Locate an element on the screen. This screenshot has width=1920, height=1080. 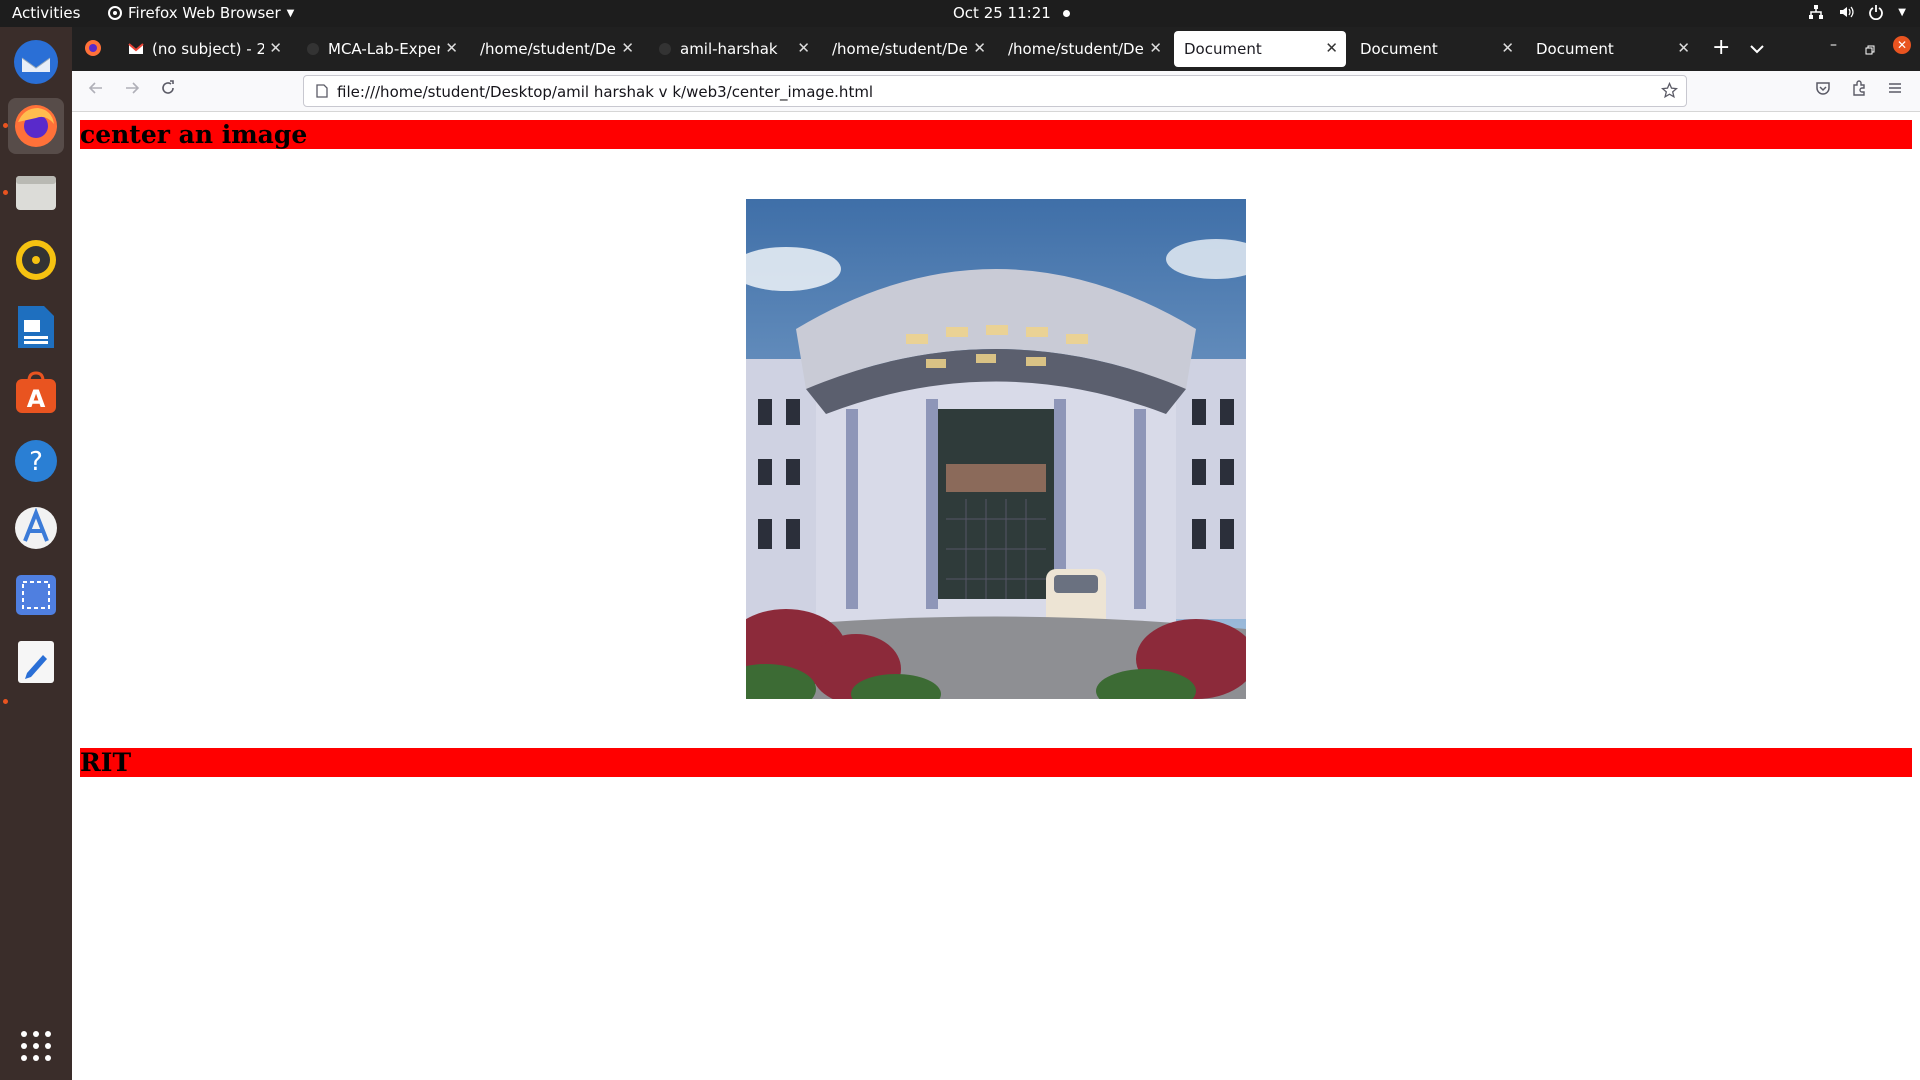
network-icon is located at coordinates (1816, 12).